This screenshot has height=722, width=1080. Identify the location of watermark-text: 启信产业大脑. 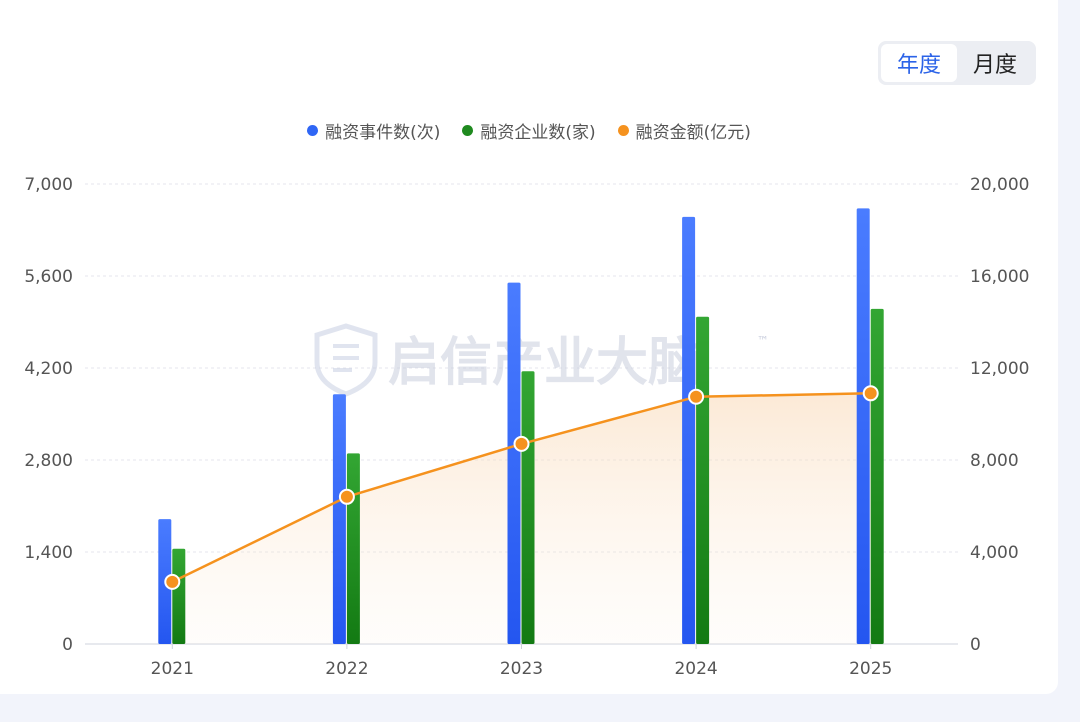
(544, 363).